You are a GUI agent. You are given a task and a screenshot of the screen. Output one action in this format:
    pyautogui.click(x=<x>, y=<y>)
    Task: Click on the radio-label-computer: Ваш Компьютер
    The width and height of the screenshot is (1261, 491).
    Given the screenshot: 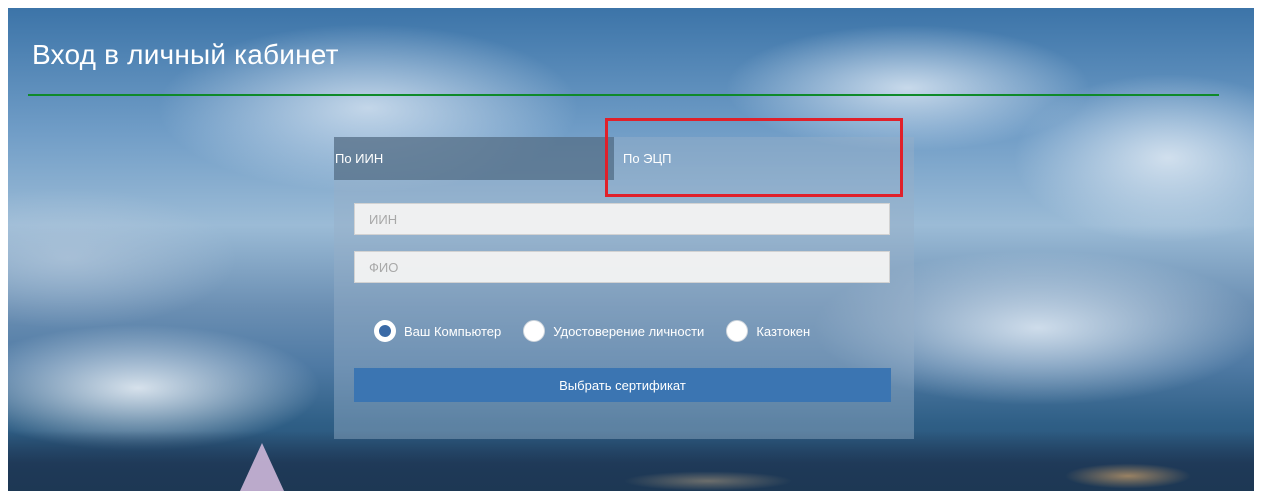 What is the action you would take?
    pyautogui.click(x=453, y=331)
    